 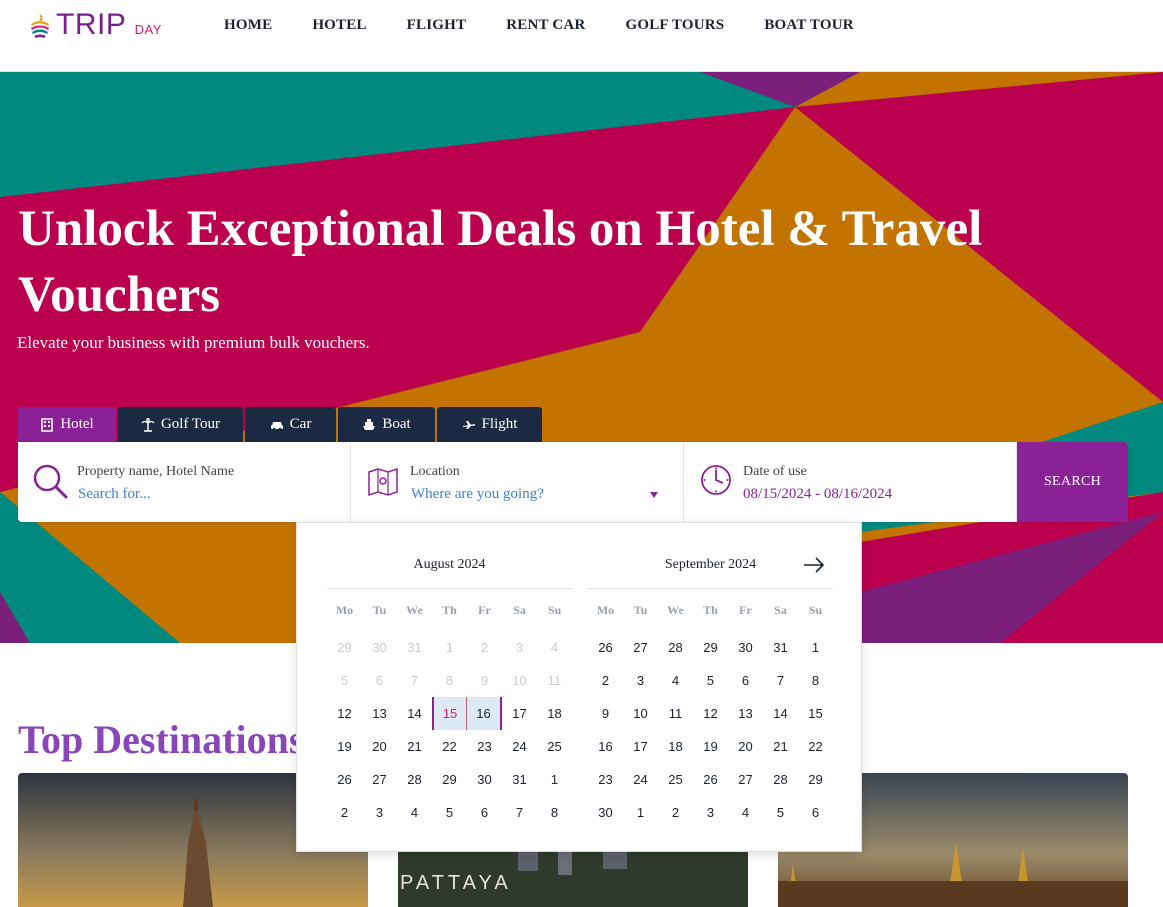 I want to click on tab-flight: Flight, so click(x=489, y=424).